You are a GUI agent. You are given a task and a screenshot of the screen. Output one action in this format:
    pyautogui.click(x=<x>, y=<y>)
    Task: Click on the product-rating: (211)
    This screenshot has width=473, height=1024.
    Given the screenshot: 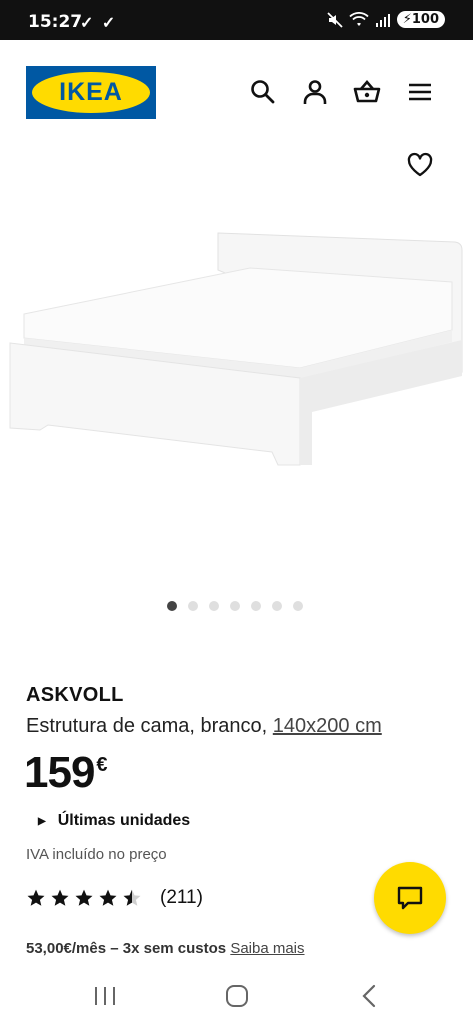 What is the action you would take?
    pyautogui.click(x=114, y=898)
    